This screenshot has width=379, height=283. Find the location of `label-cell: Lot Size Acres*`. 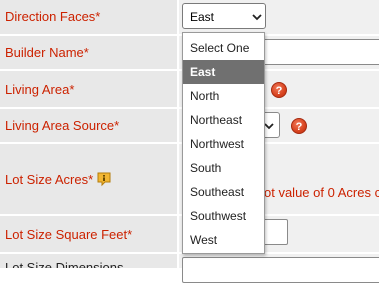

label-cell: Lot Size Acres* is located at coordinates (88, 179).